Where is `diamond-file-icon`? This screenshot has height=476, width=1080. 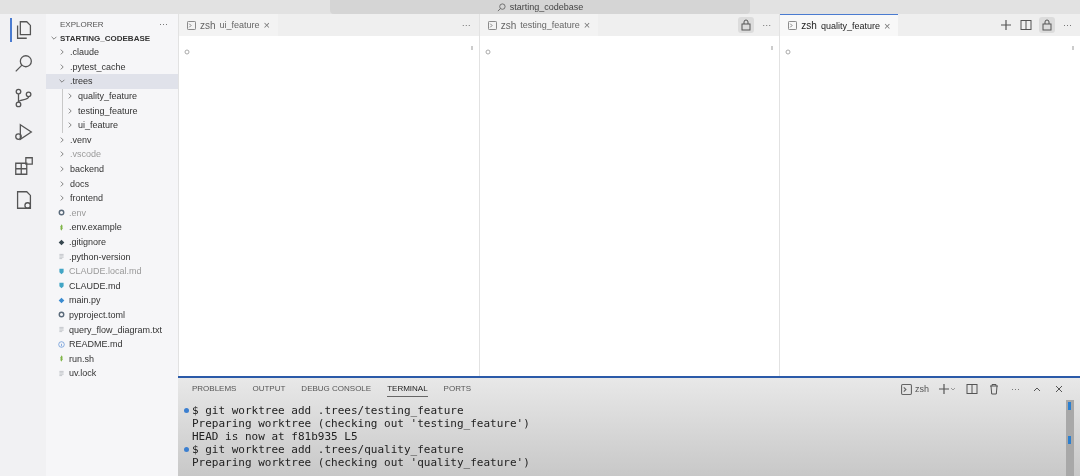 diamond-file-icon is located at coordinates (61, 242).